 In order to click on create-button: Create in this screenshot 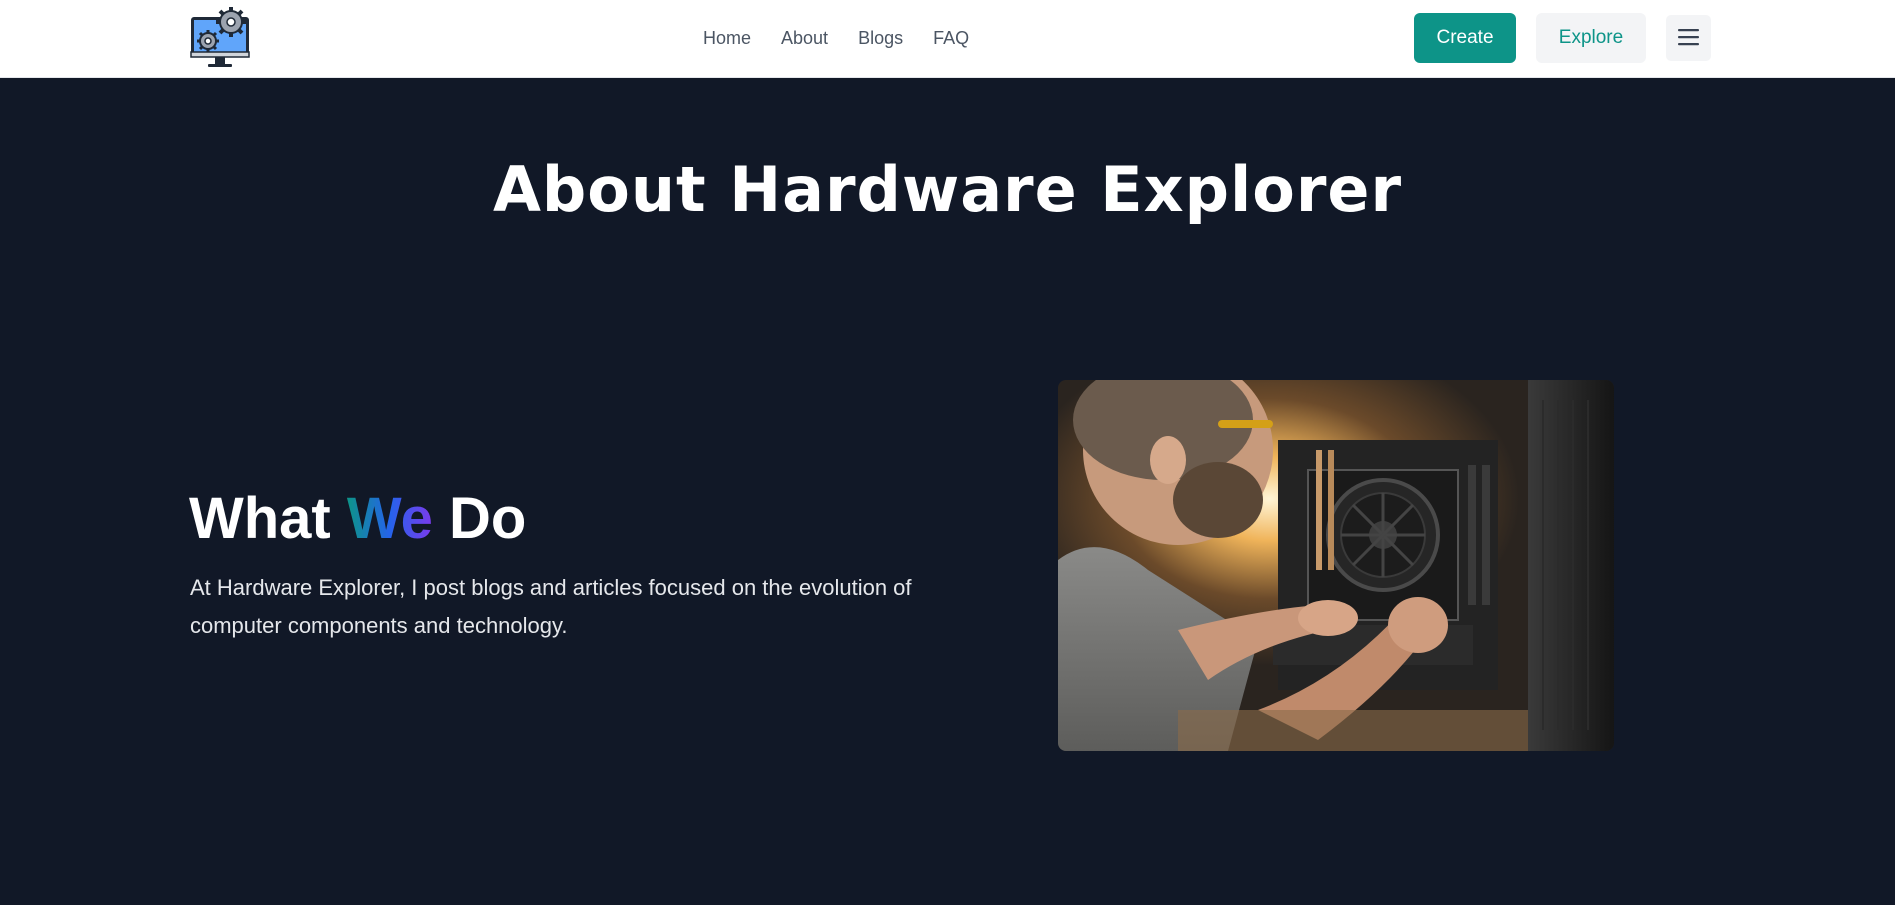, I will do `click(1465, 38)`.